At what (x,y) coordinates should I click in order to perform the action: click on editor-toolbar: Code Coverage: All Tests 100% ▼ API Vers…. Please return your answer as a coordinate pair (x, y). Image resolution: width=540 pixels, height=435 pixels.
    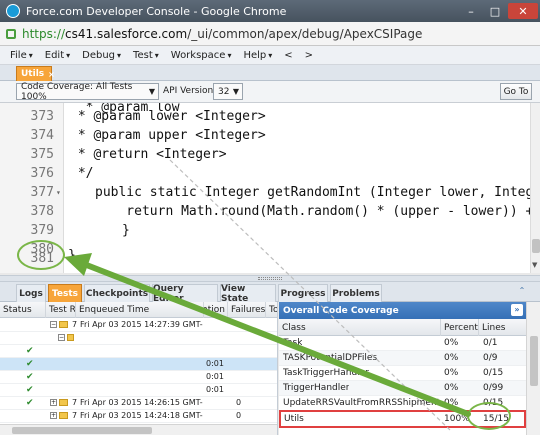
    Looking at the image, I should click on (270, 92).